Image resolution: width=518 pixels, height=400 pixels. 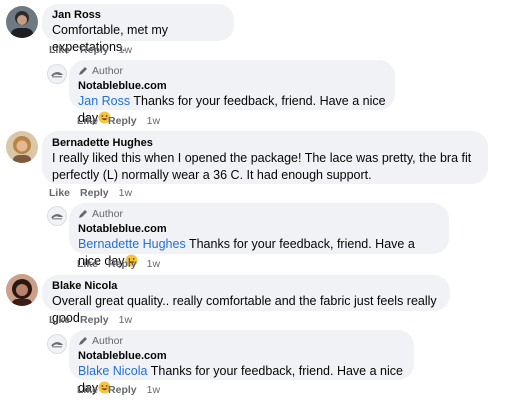 I want to click on commenter-name: Jan Ross, so click(x=138, y=15).